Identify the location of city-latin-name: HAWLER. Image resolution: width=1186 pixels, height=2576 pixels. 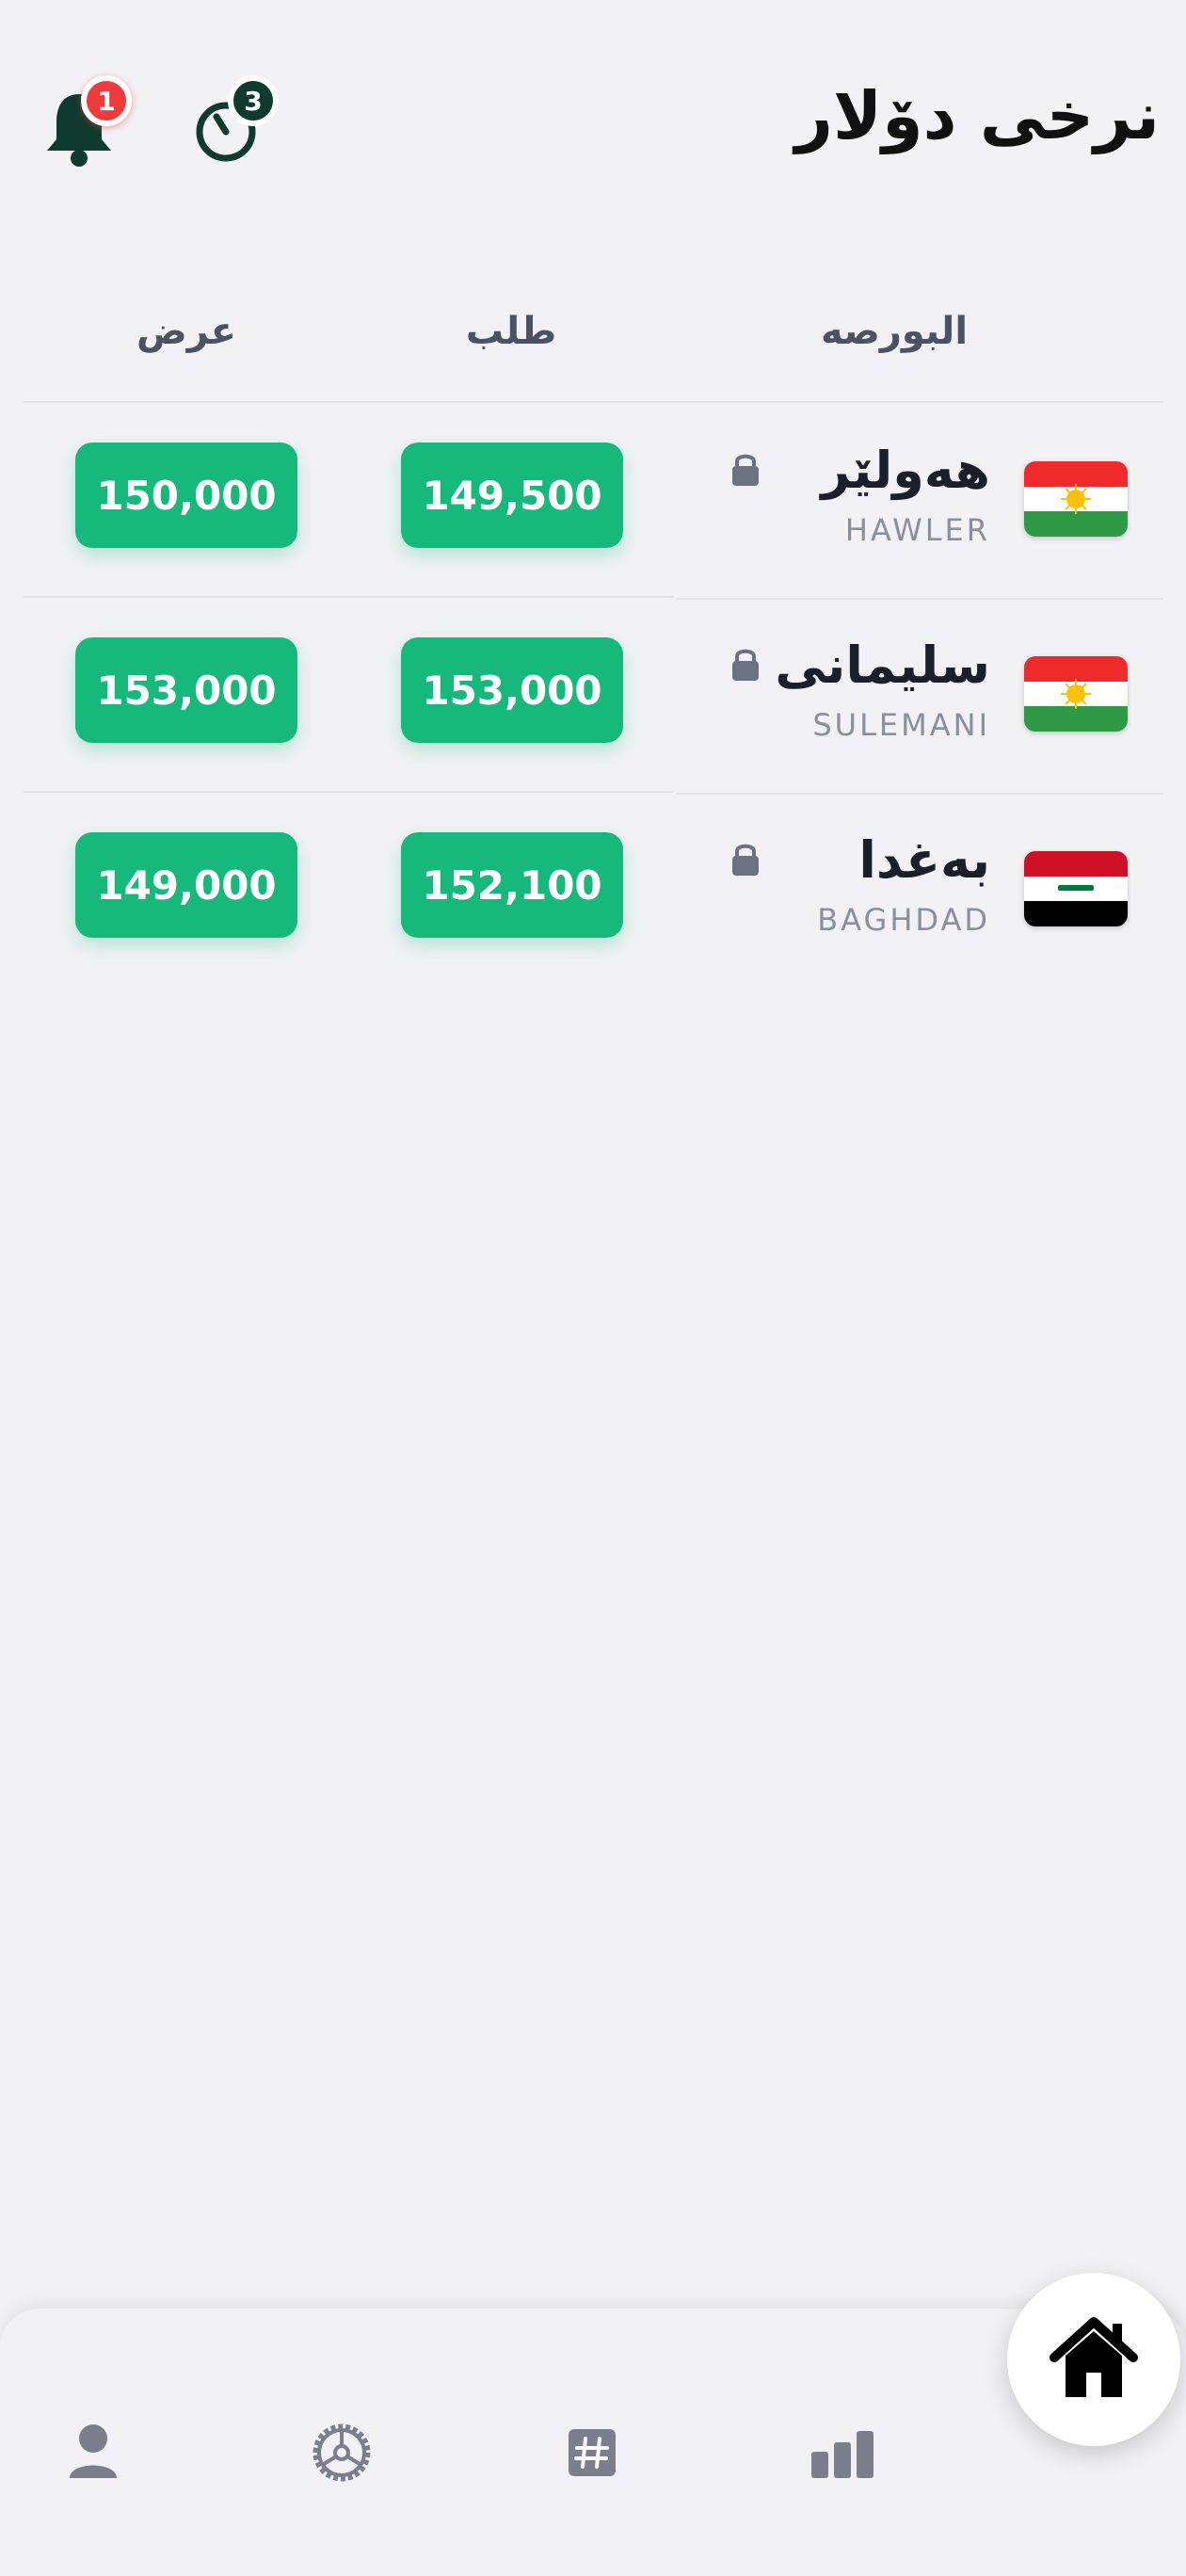
(917, 530).